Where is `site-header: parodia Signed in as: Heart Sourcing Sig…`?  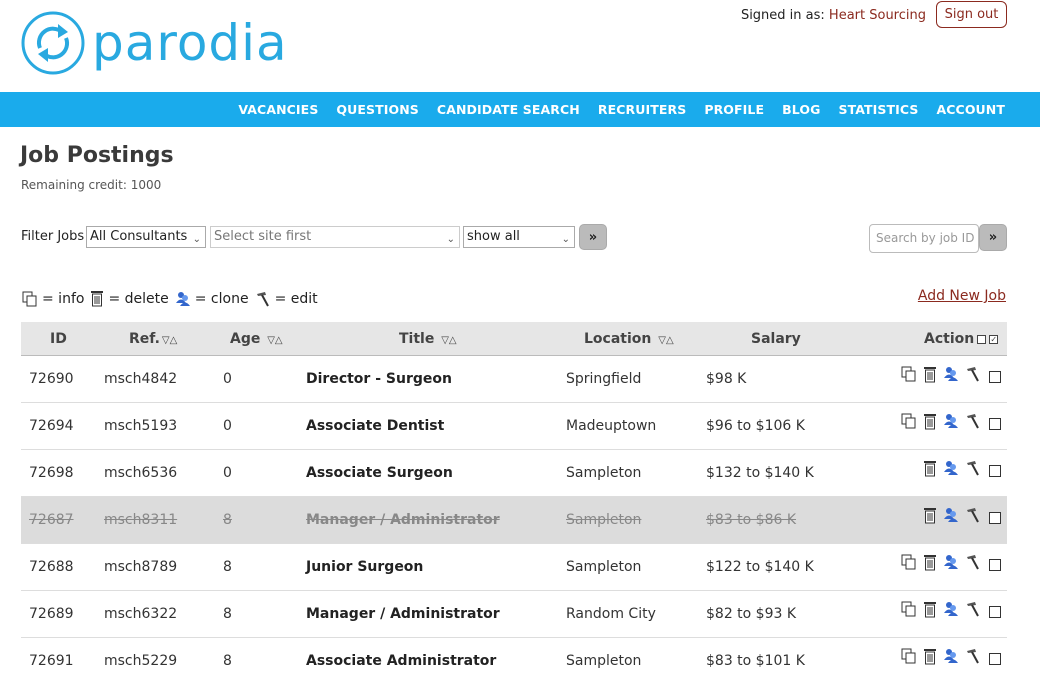
site-header: parodia Signed in as: Heart Sourcing Sig… is located at coordinates (520, 46).